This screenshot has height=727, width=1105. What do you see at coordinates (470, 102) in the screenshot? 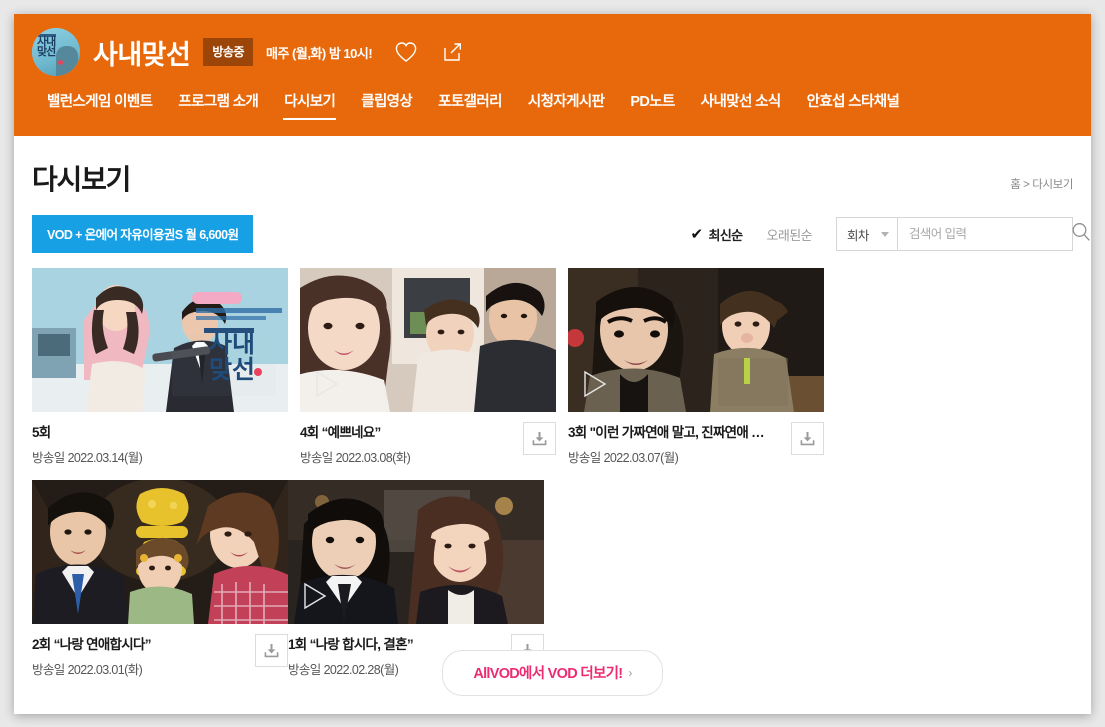
I see `nav-item-photo-gallery: 포토갤러리` at bounding box center [470, 102].